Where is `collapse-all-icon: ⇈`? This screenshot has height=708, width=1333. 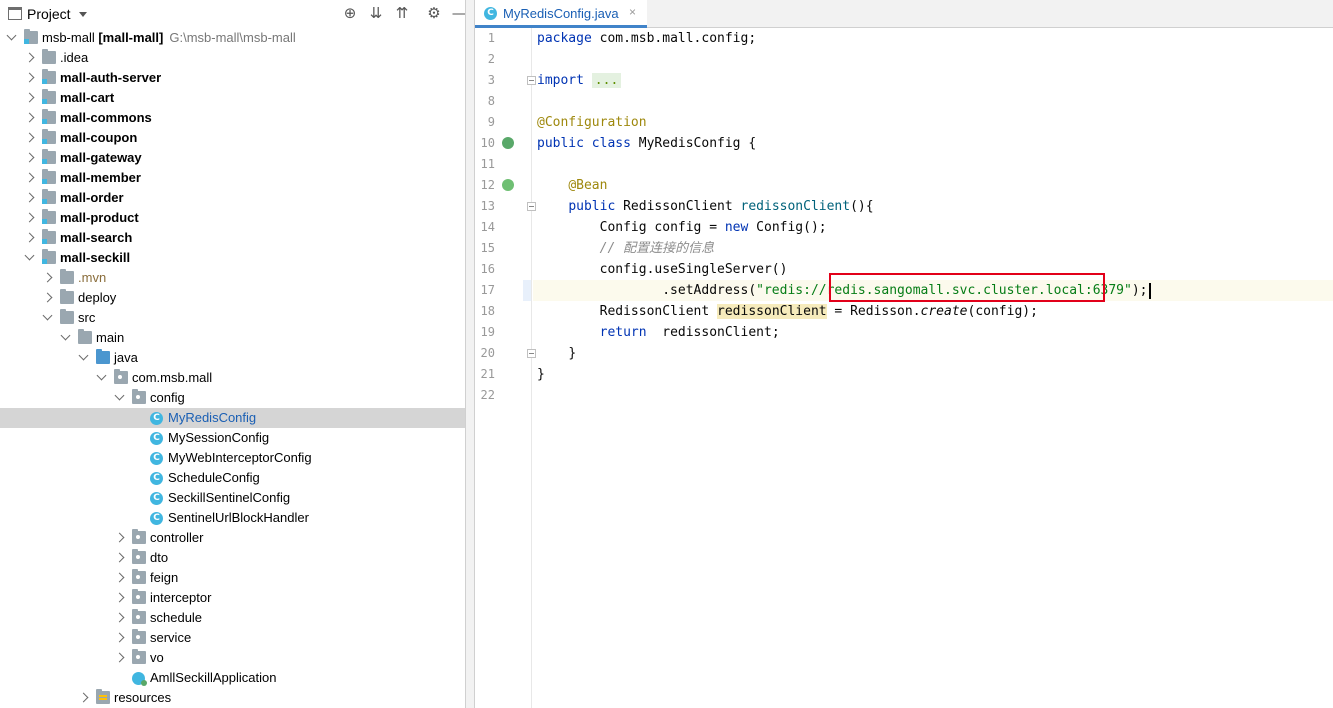
collapse-all-icon: ⇈ is located at coordinates (402, 14).